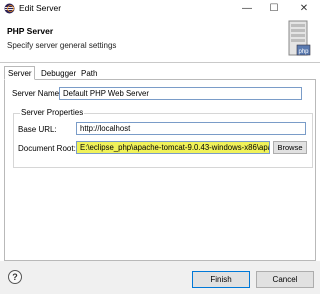 This screenshot has width=320, height=294. Describe the element at coordinates (247, 8) in the screenshot. I see `minimize-button: —` at that location.